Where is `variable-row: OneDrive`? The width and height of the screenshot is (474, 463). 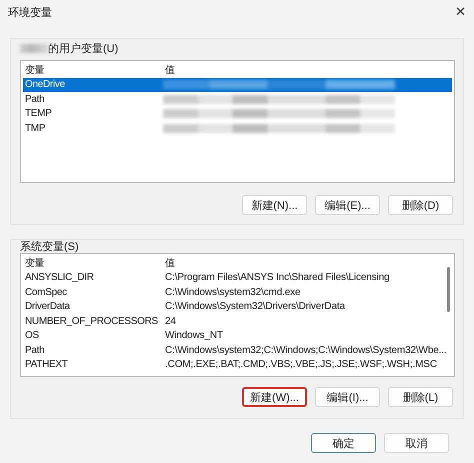
variable-row: OneDrive is located at coordinates (237, 85).